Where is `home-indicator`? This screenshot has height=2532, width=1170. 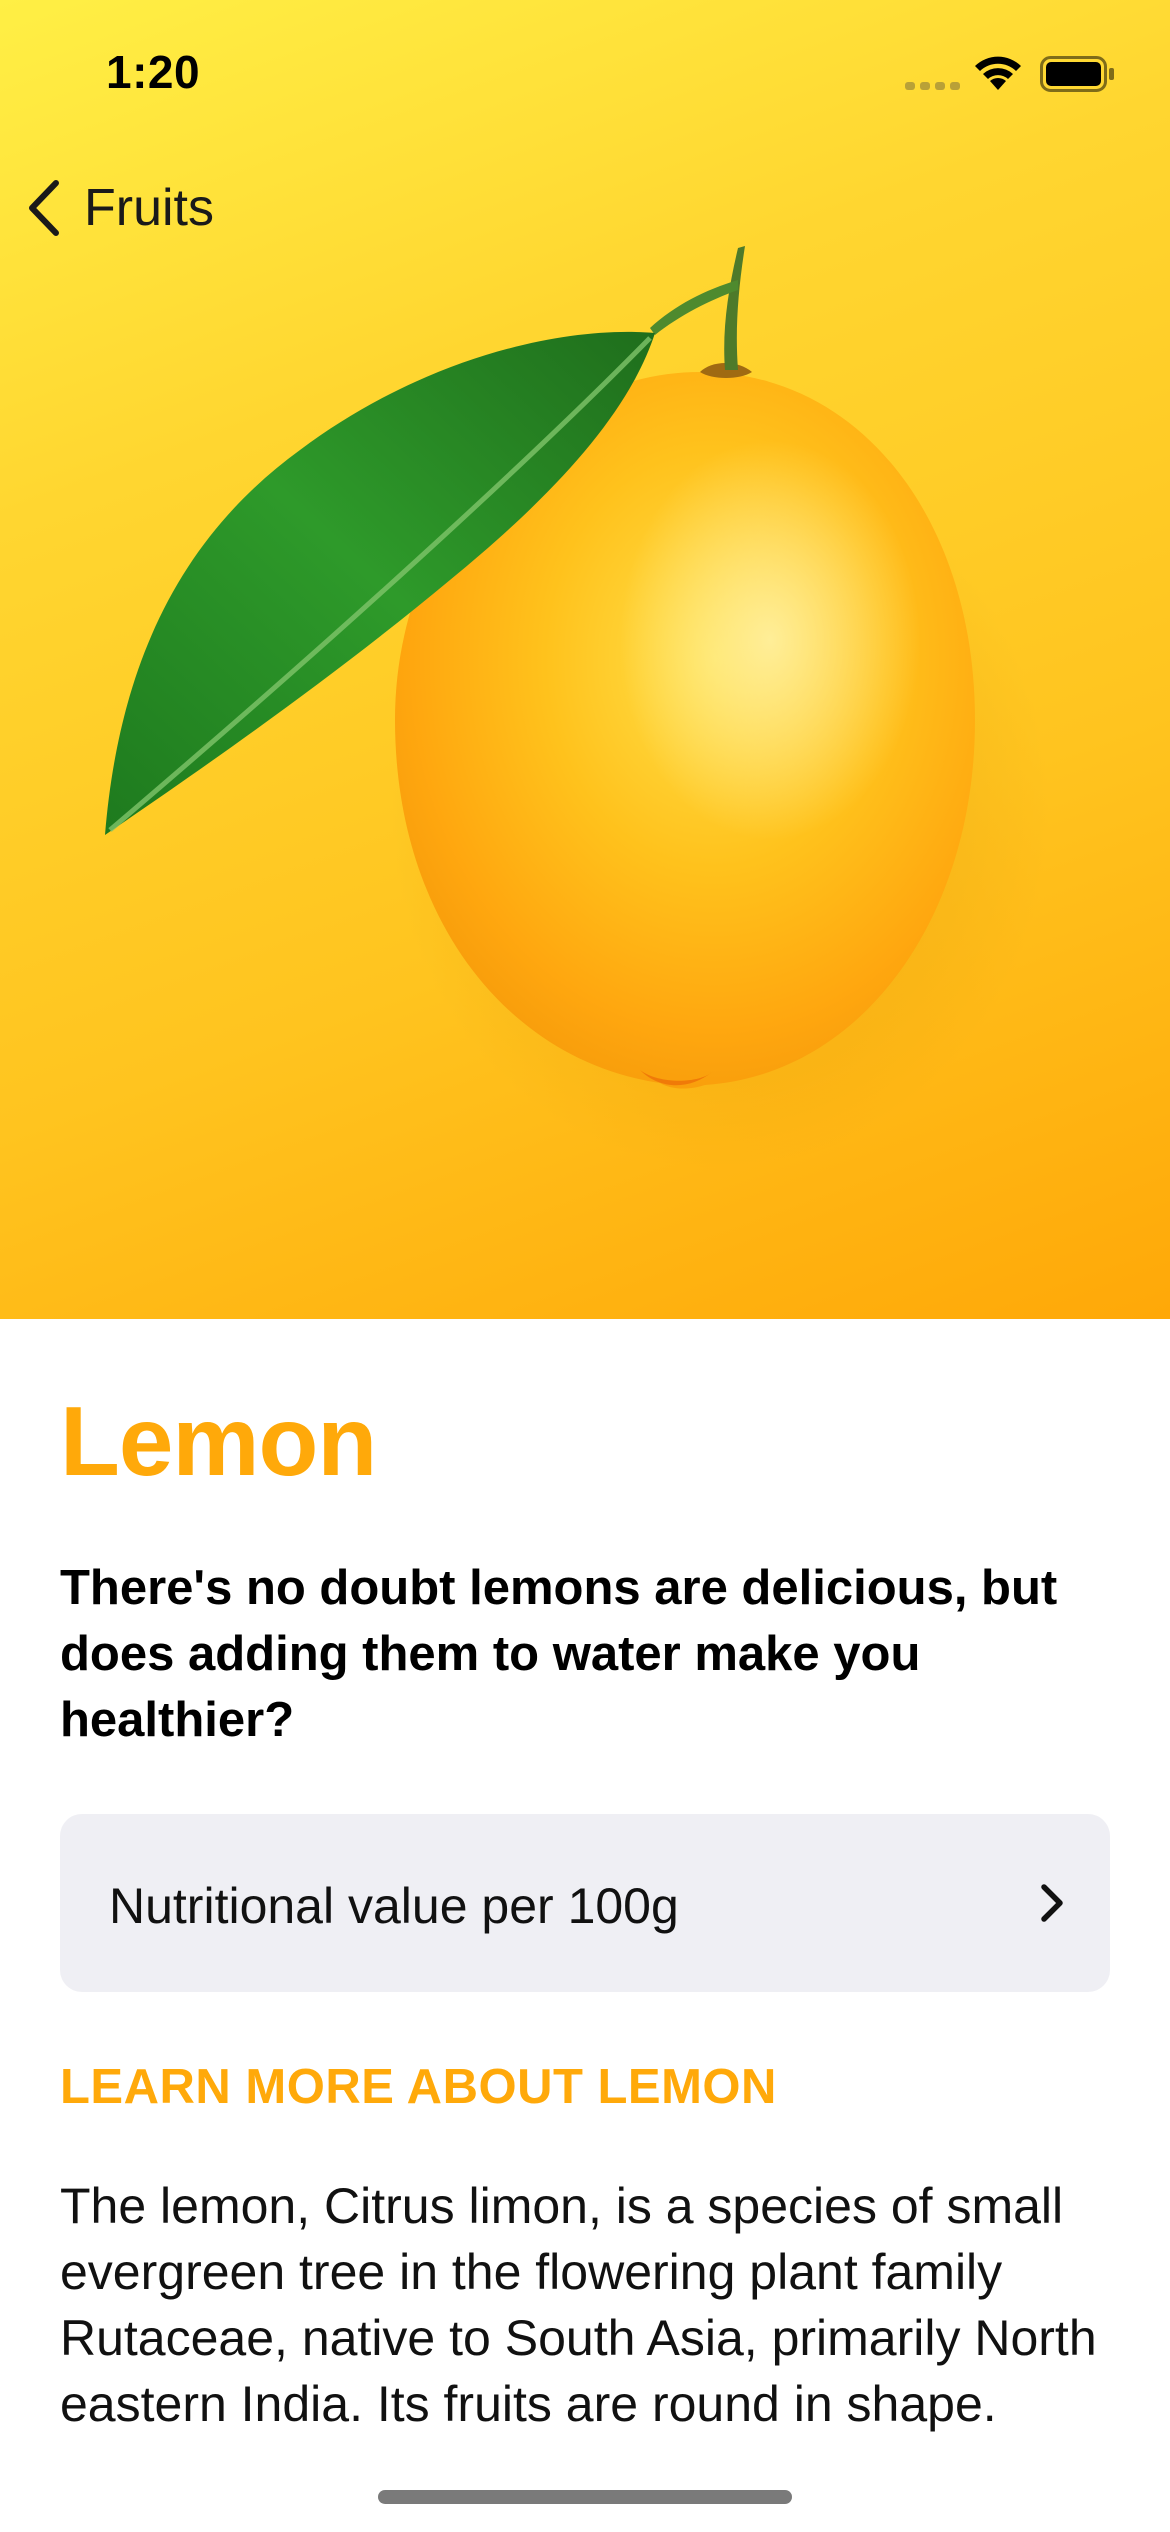 home-indicator is located at coordinates (585, 2497).